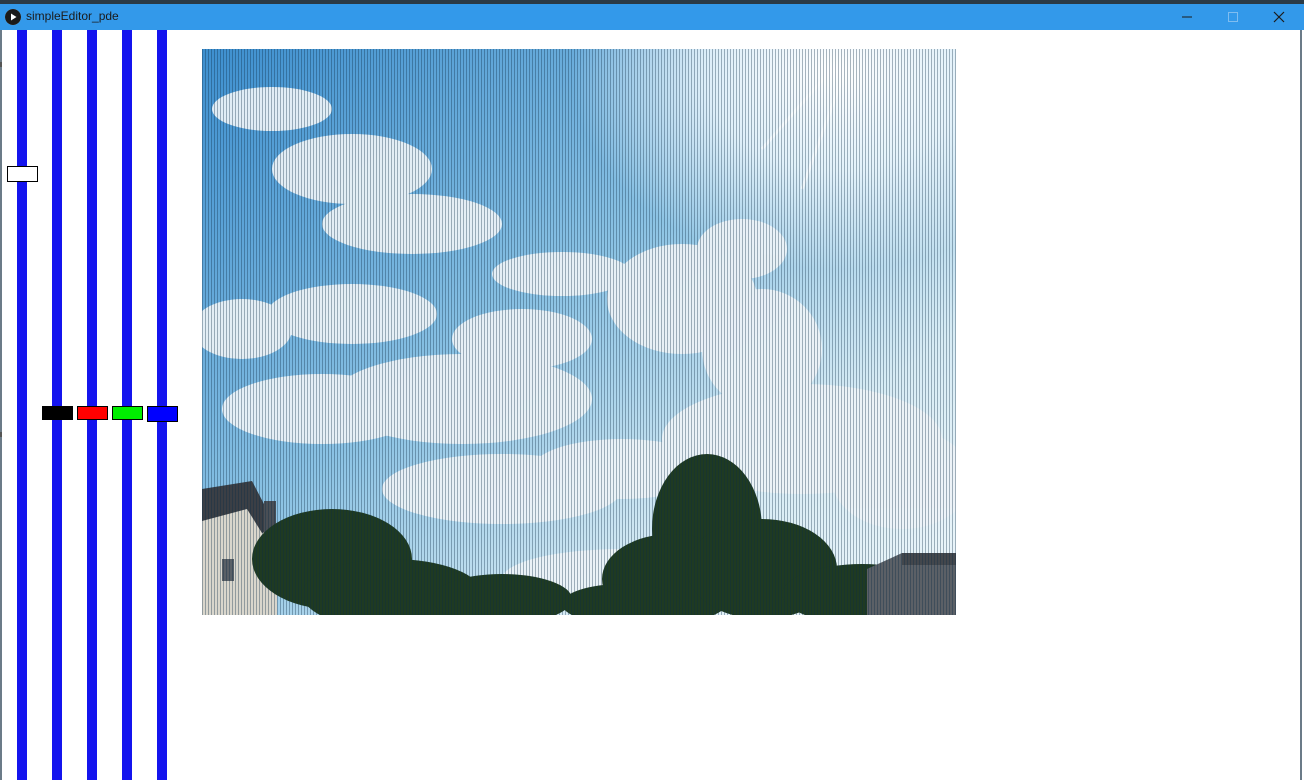  I want to click on green-slider-handle, so click(127, 413).